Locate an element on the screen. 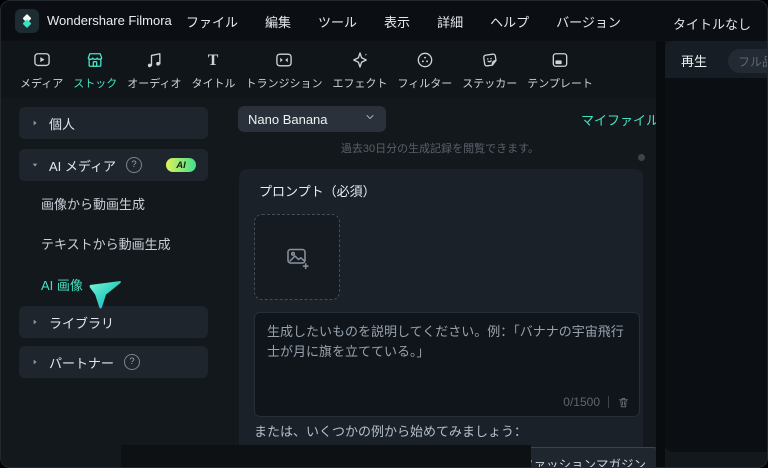 Image resolution: width=768 pixels, height=468 pixels. tab-templates: テンプレート is located at coordinates (560, 70).